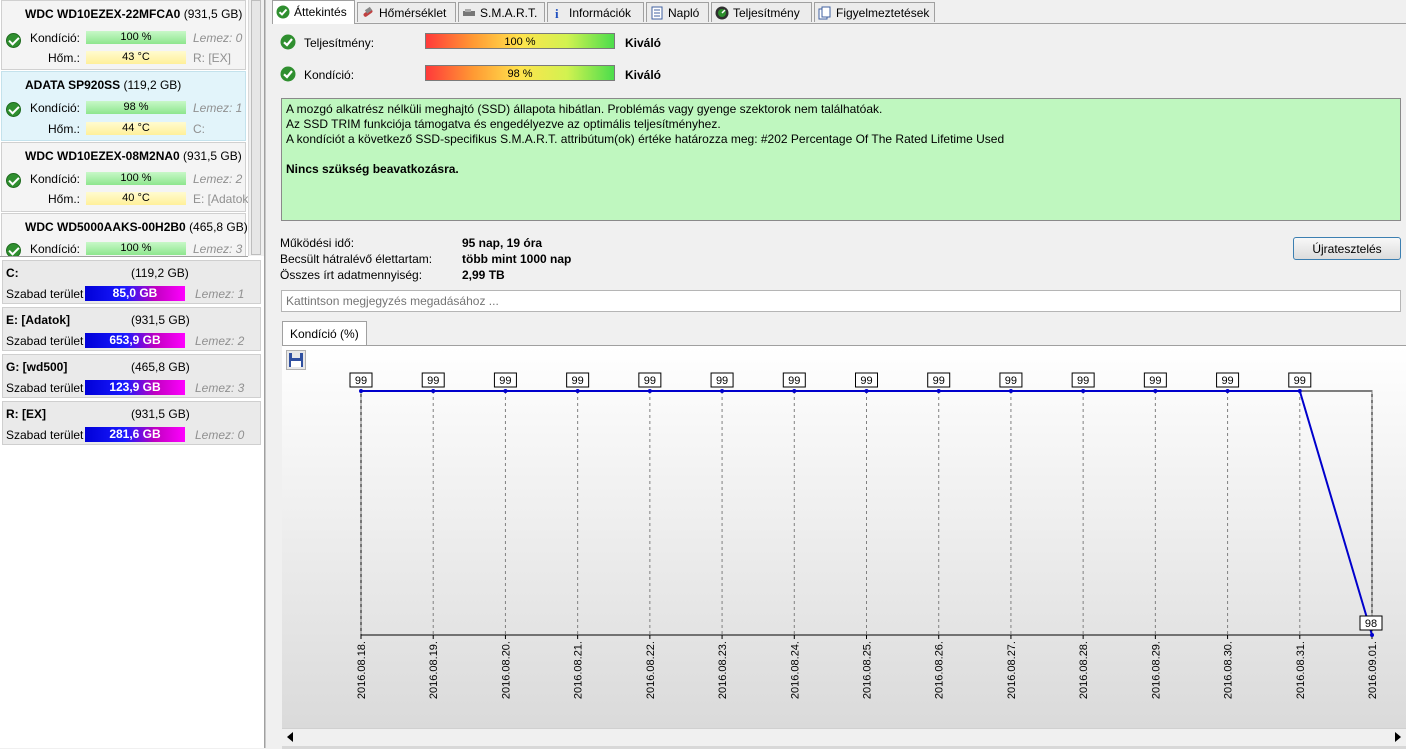 The width and height of the screenshot is (1406, 749). I want to click on tab-information: i Információk, so click(595, 12).